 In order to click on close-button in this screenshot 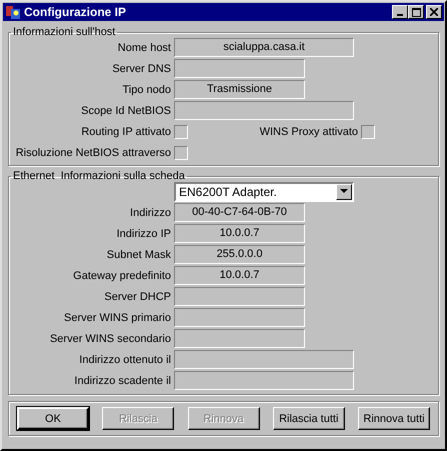, I will do `click(434, 12)`.